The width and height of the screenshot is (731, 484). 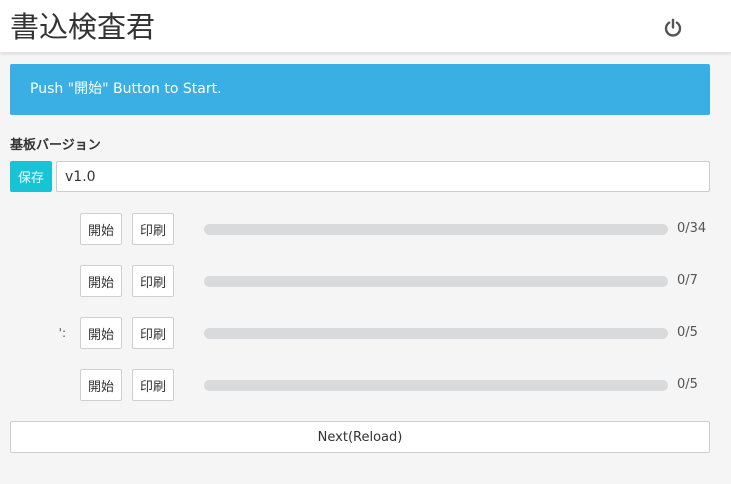 I want to click on next-reload-button: Next(Reload), so click(x=360, y=437).